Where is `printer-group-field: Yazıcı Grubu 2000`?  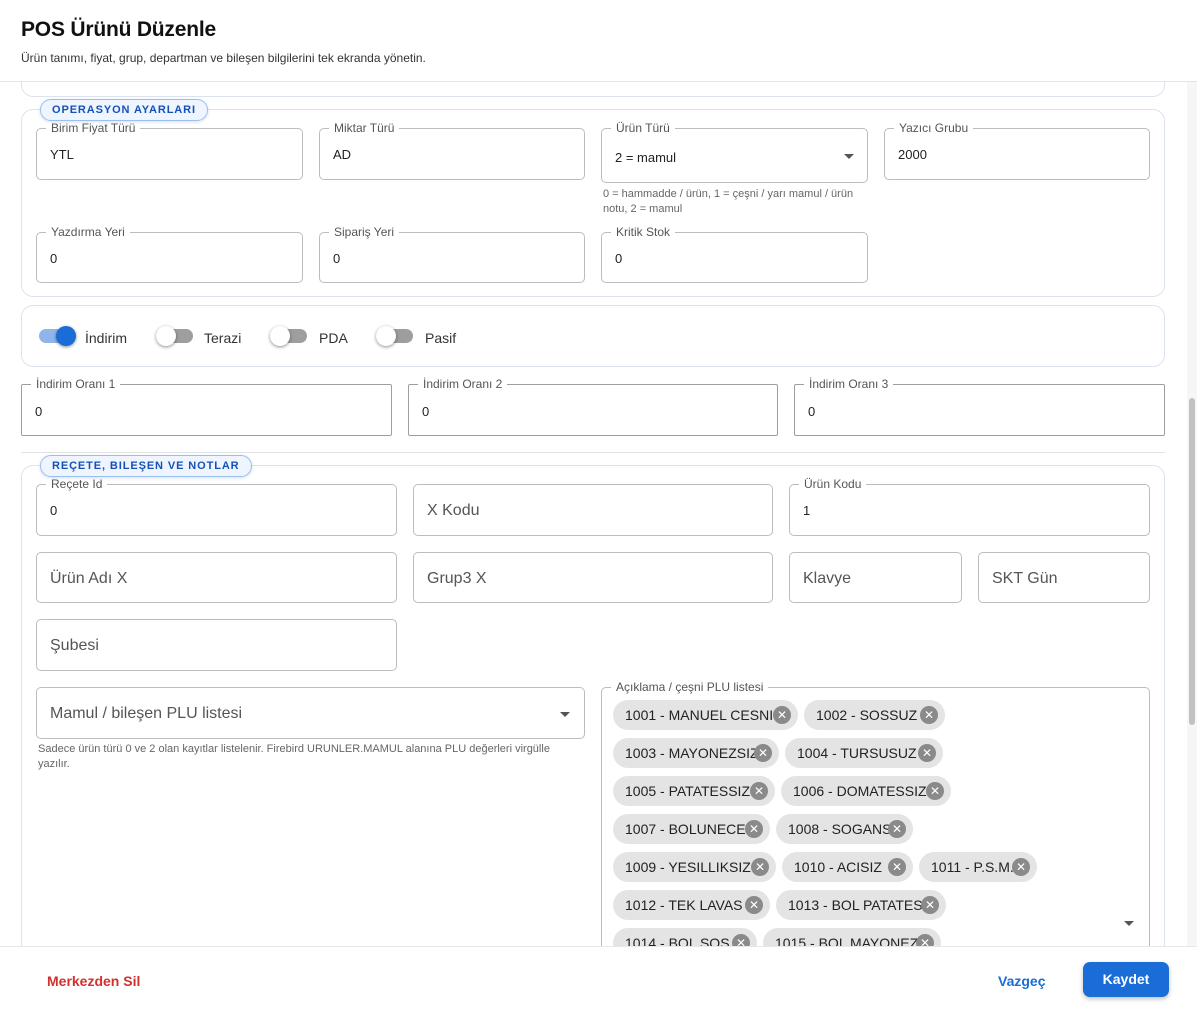
printer-group-field: Yazıcı Grubu 2000 is located at coordinates (1017, 150).